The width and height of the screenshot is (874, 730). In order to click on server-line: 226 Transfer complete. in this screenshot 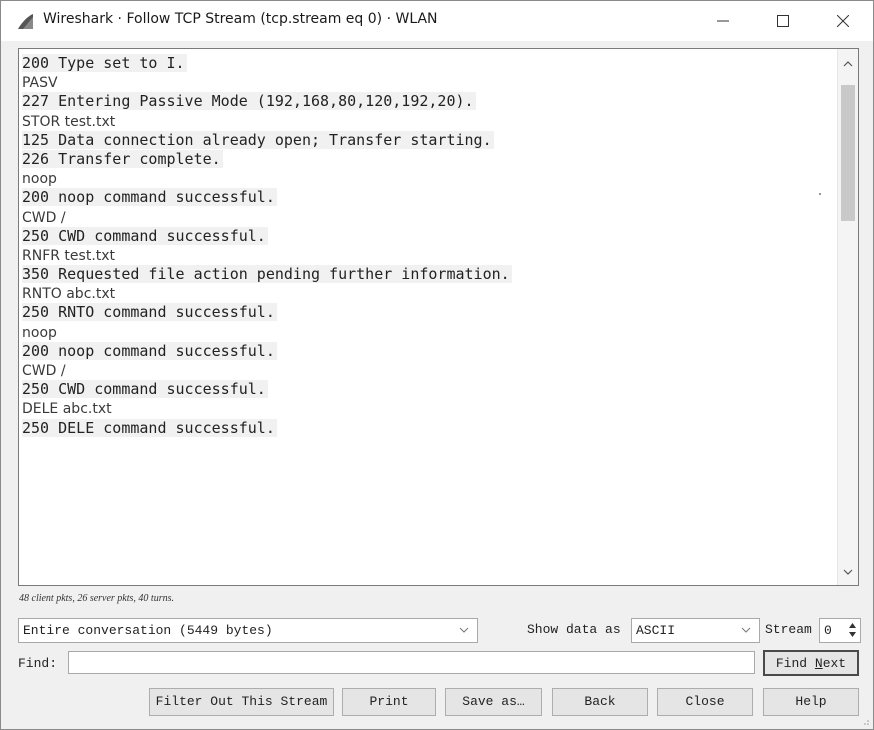, I will do `click(428, 159)`.